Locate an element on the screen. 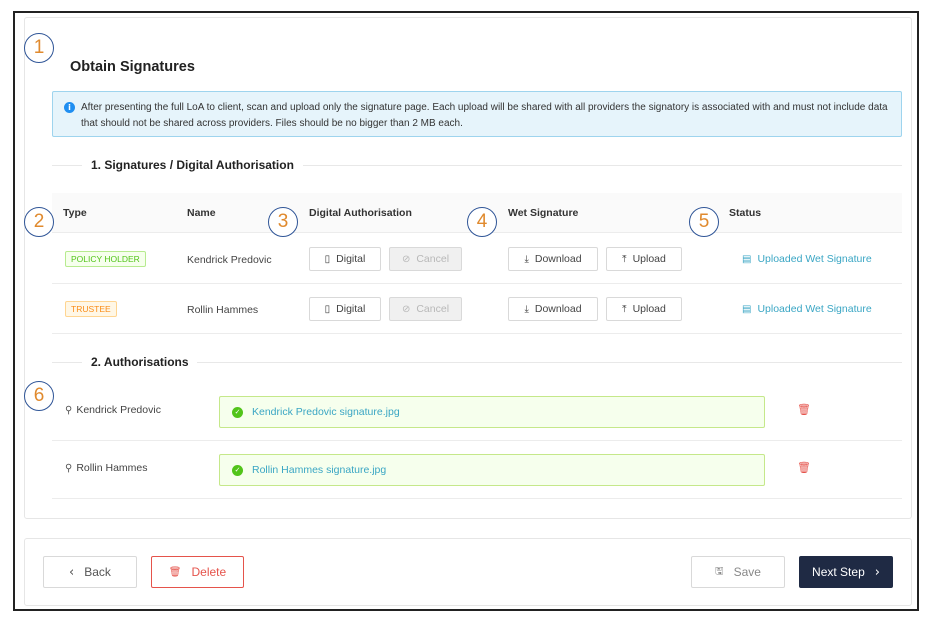 The image size is (931, 641). save-button: 🖫 Save is located at coordinates (738, 572).